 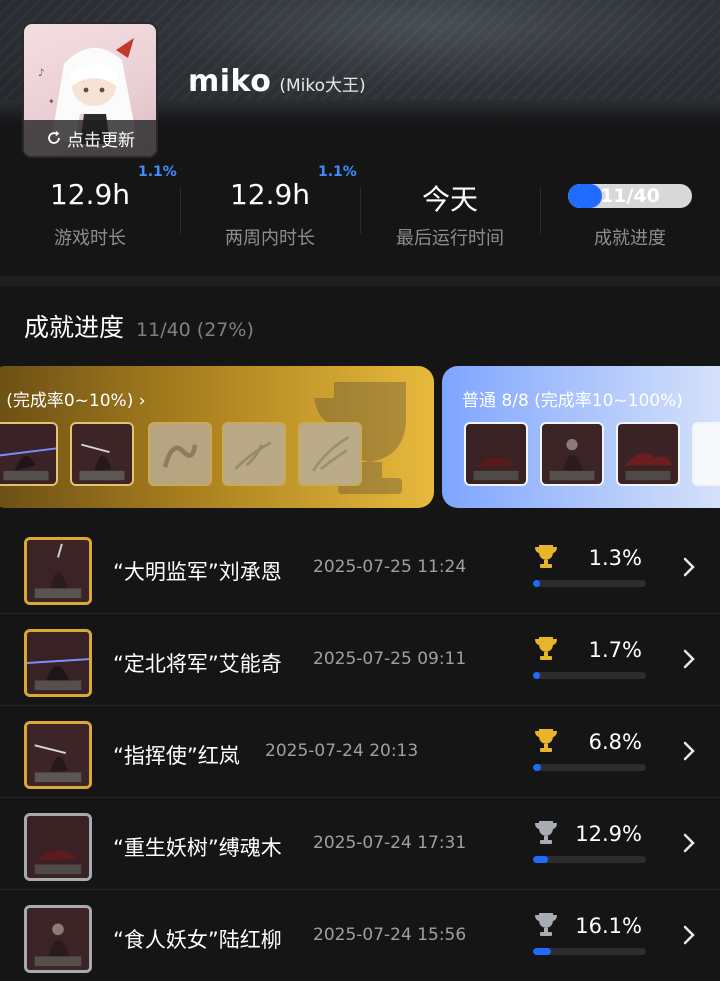 I want to click on achievement-row: “食人妖女”陆红柳 2025-07-24 15:56 16.1%, so click(x=360, y=935).